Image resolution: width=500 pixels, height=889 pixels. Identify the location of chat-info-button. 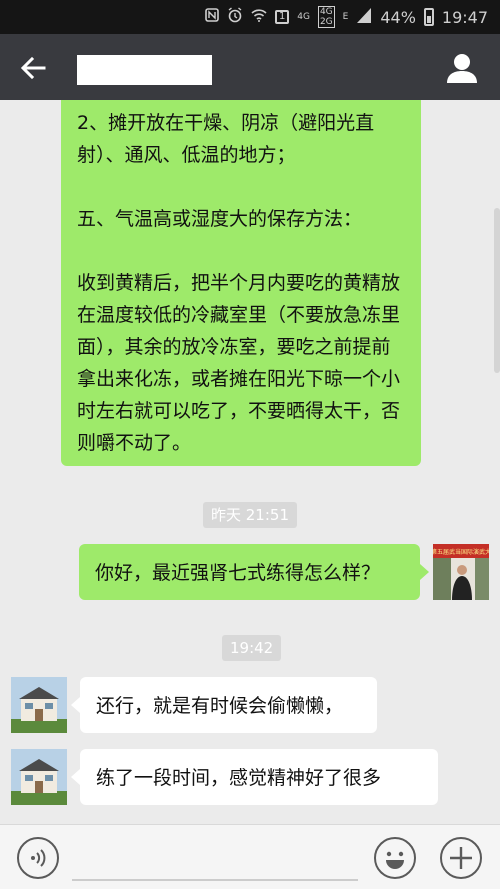
(462, 68).